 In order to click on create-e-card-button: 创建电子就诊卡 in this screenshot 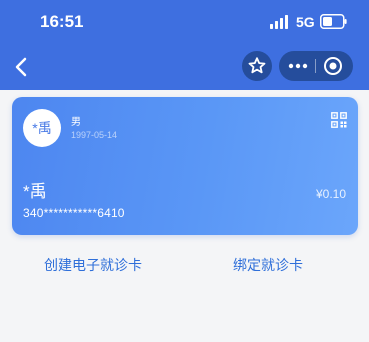, I will do `click(93, 265)`.